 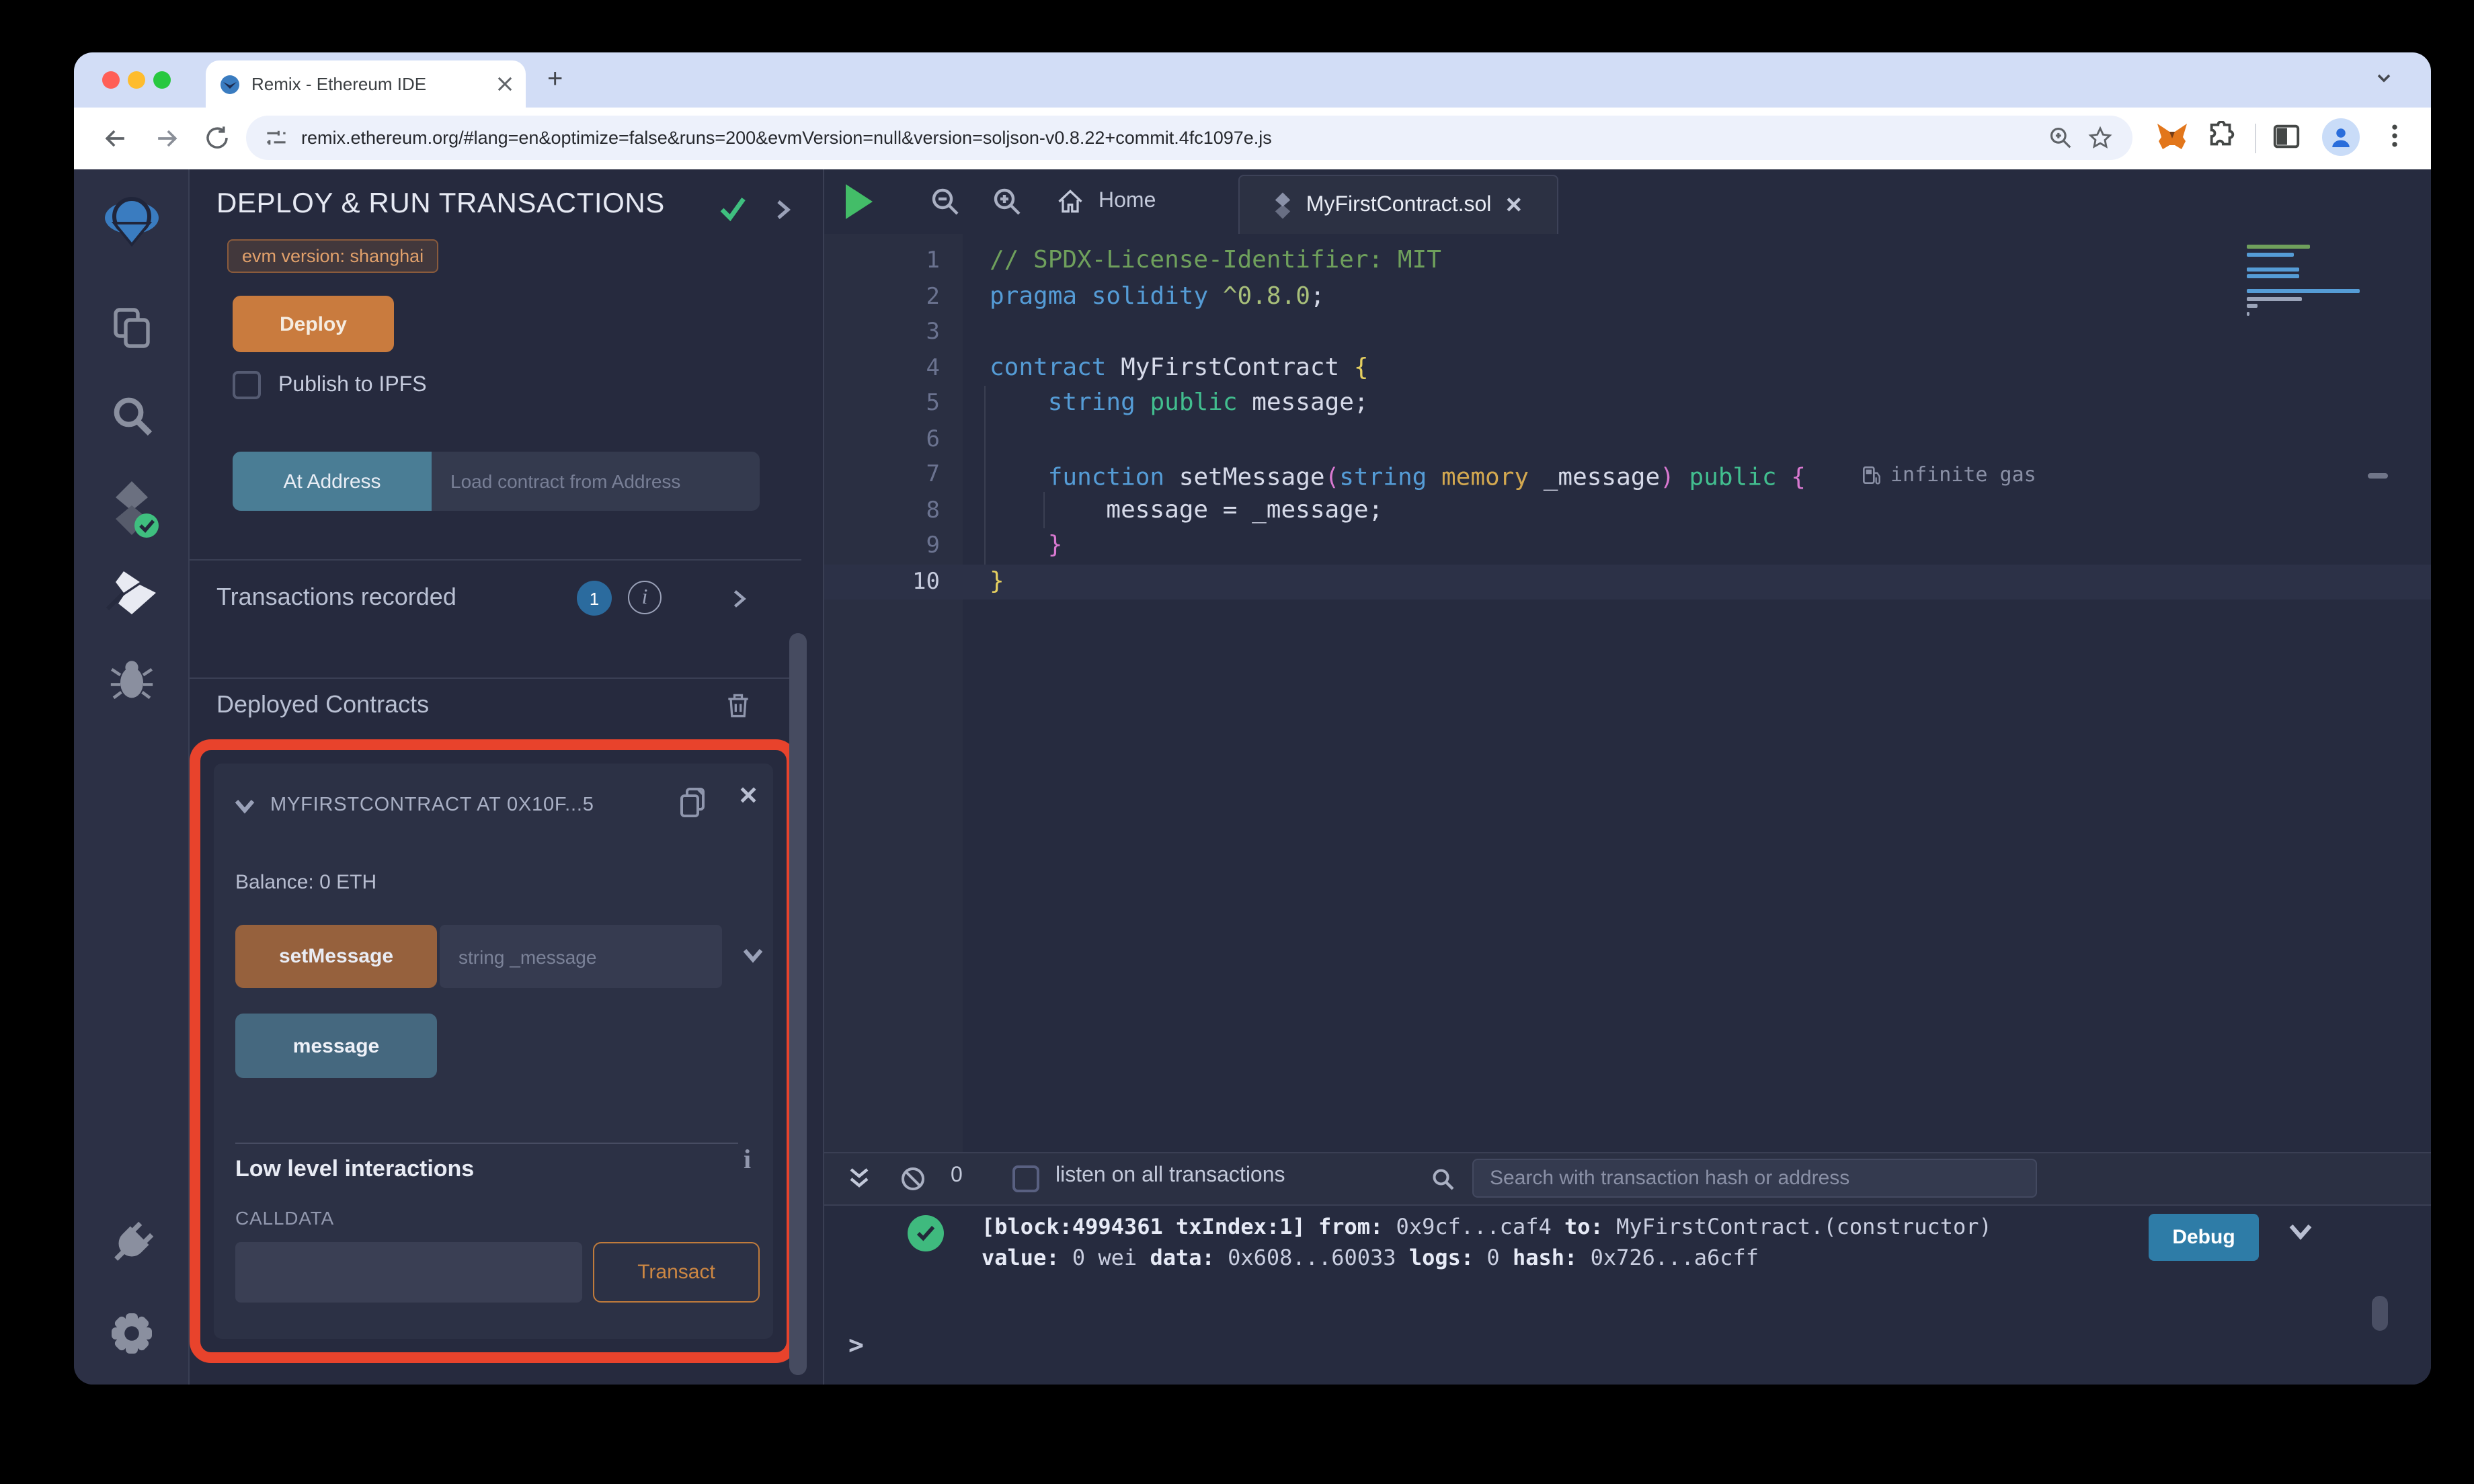 I want to click on remix-logo-icon, so click(x=131, y=222).